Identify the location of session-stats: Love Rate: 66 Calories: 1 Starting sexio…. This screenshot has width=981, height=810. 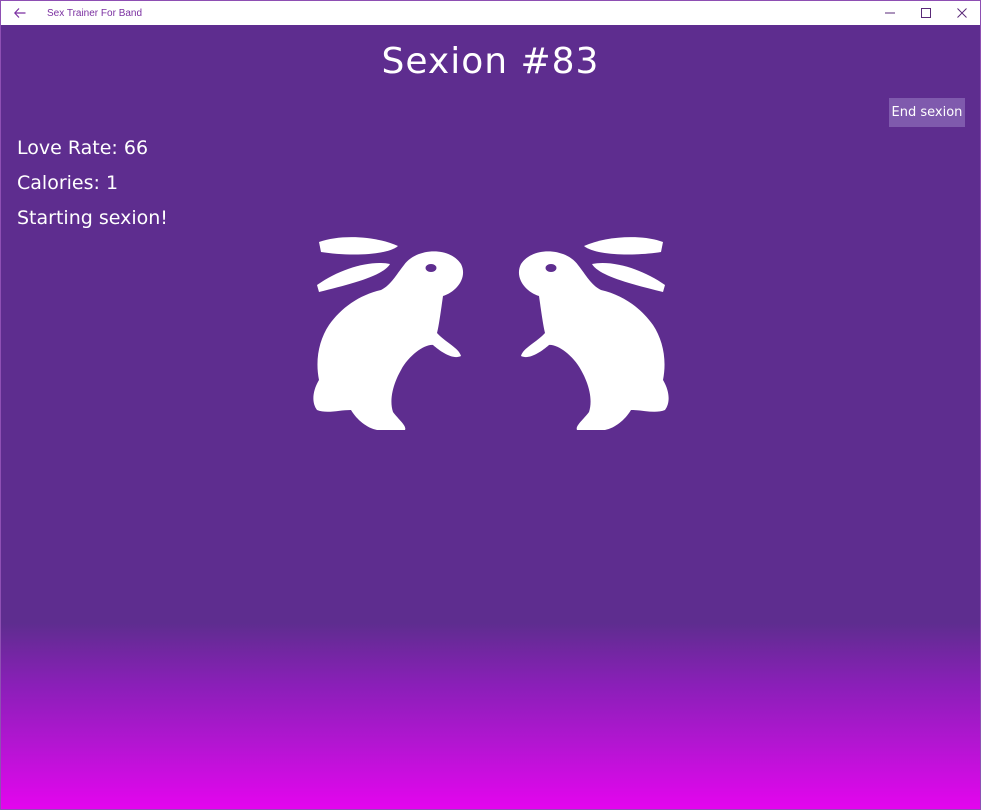
(92, 183).